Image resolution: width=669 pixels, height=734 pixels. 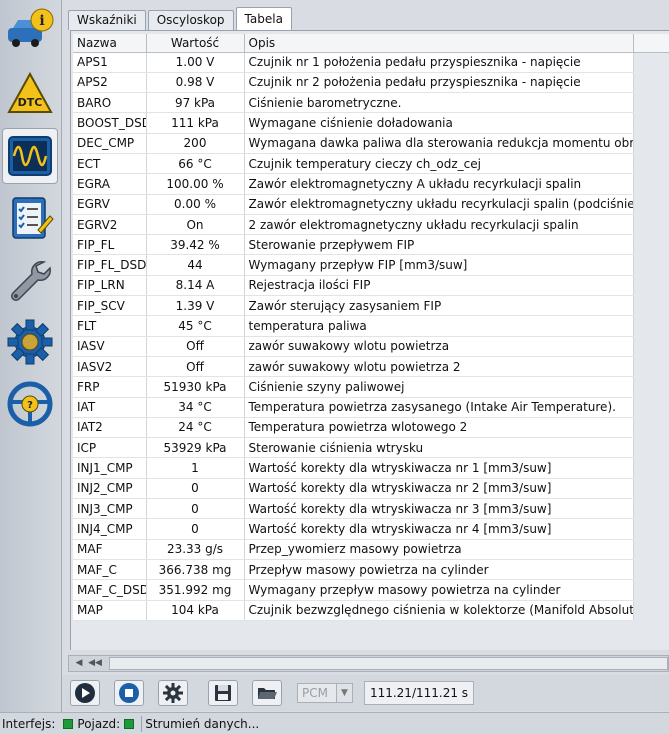 What do you see at coordinates (365, 693) in the screenshot?
I see `bottom-toolbar: PCM ▼ 111.21/111.21 s` at bounding box center [365, 693].